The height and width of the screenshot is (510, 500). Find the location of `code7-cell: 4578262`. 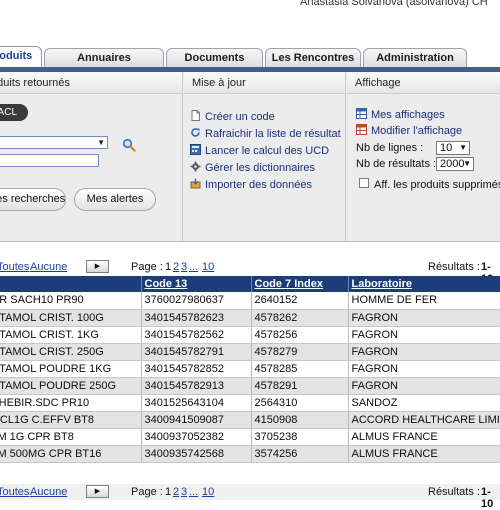

code7-cell: 4578262 is located at coordinates (300, 318).